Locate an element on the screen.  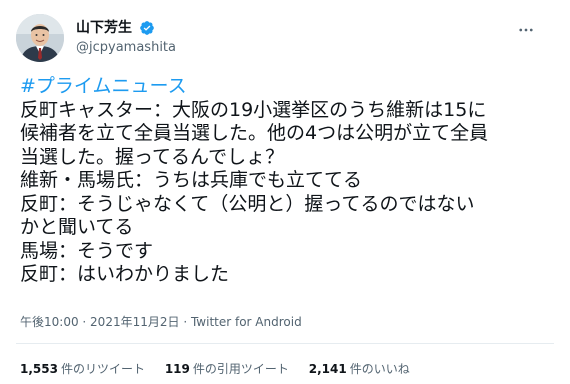
quotes-label: 件の引用ツイート is located at coordinates (240, 369).